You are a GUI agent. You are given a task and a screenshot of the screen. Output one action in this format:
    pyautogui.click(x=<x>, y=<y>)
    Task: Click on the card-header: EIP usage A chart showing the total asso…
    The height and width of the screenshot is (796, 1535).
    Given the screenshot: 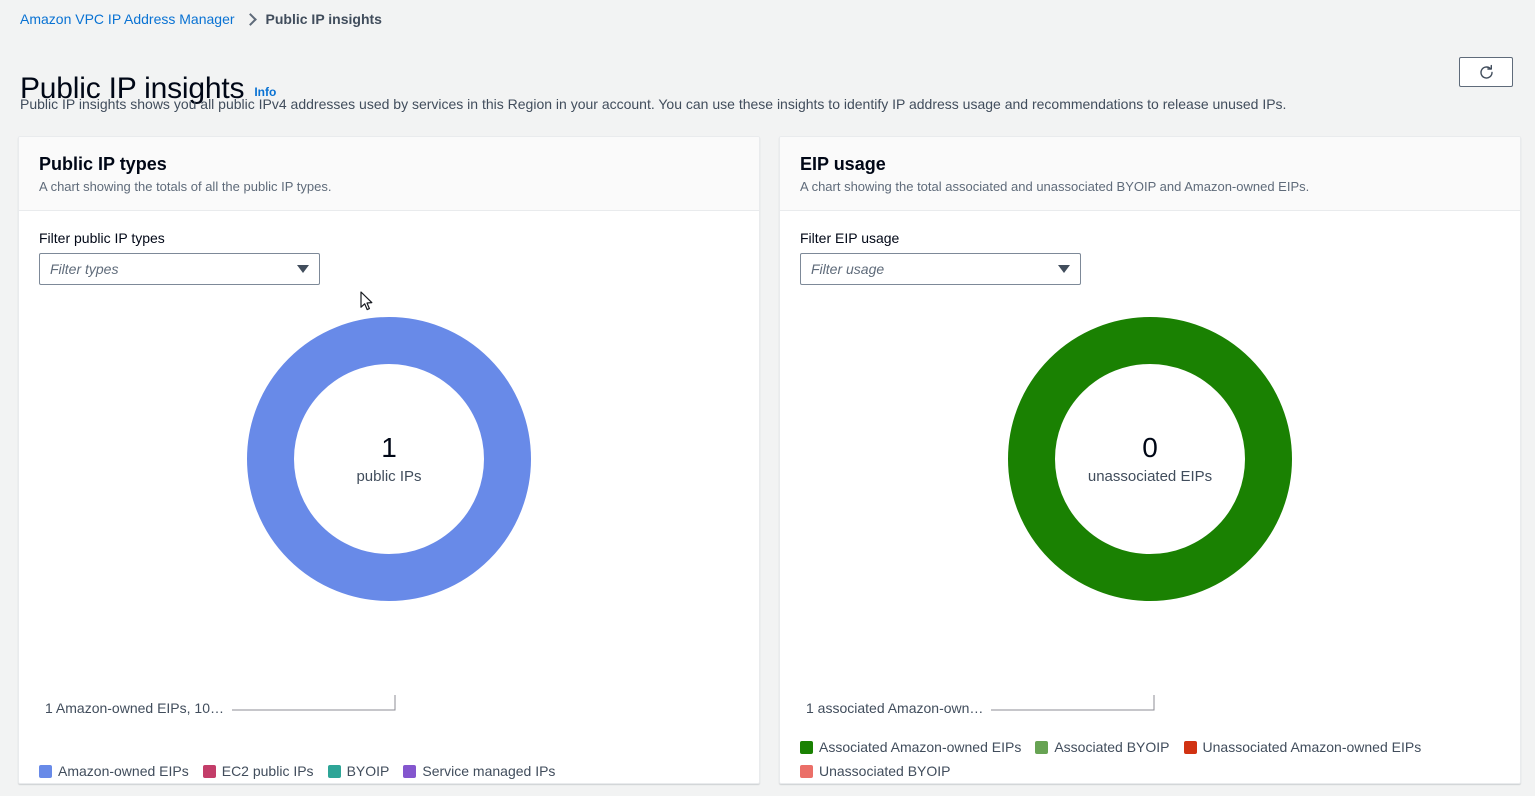 What is the action you would take?
    pyautogui.click(x=1150, y=174)
    